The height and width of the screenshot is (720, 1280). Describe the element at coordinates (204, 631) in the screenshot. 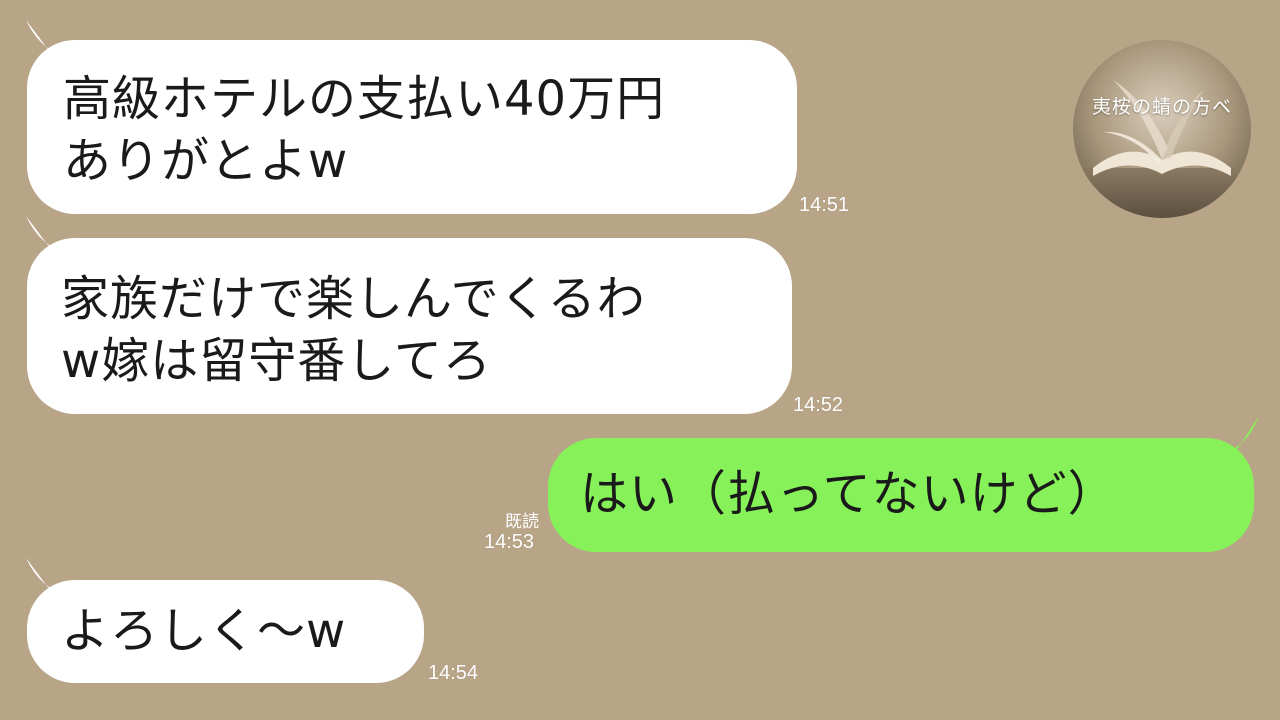

I see `message-text: よろしく～w` at that location.